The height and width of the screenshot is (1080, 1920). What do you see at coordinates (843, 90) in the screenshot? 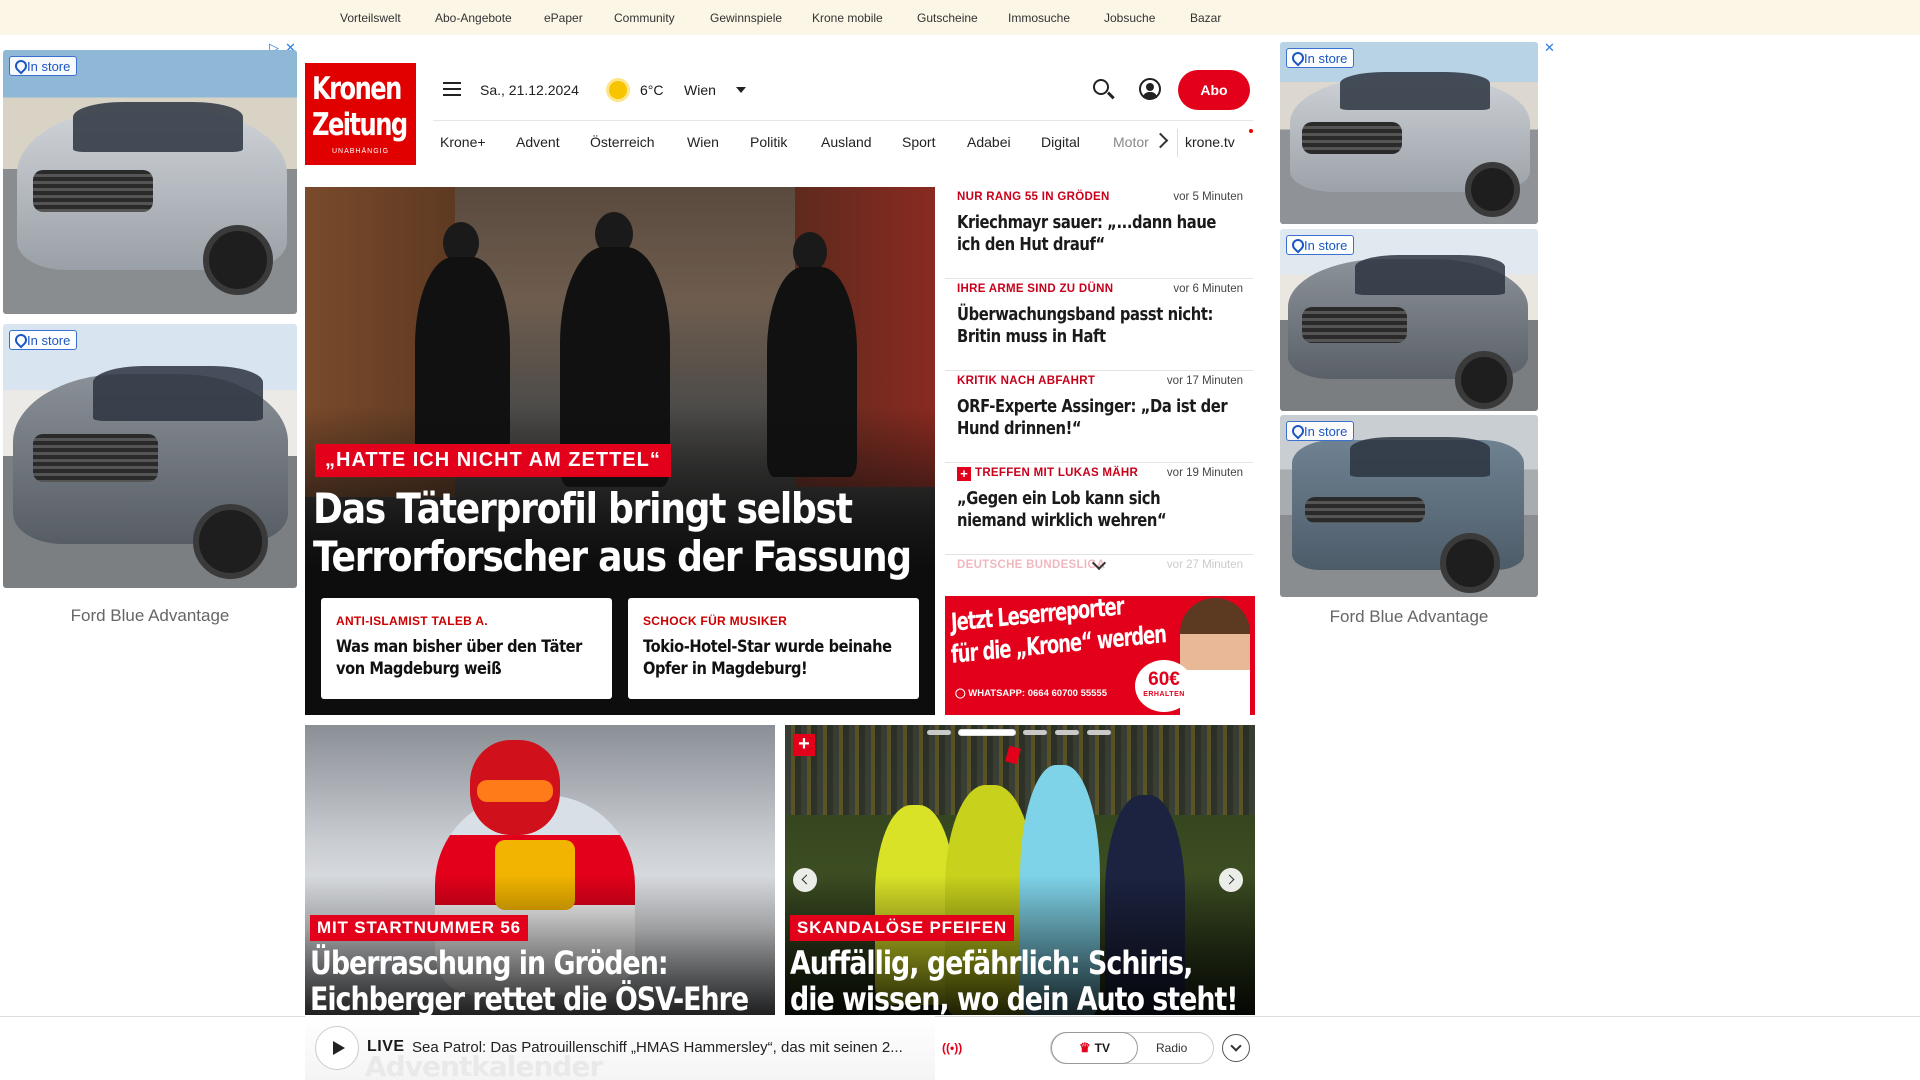
I see `header-toolbar: Sa., 21.12.2024 6°C Wien Abo` at bounding box center [843, 90].